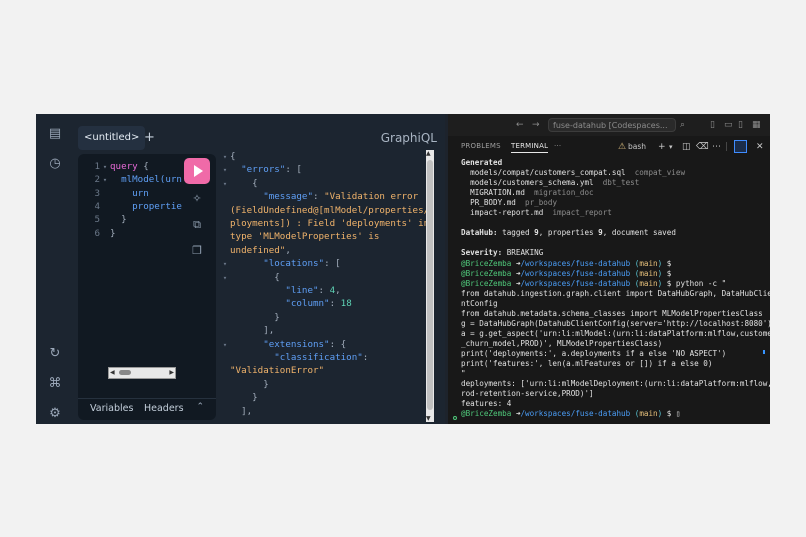  What do you see at coordinates (261, 169) in the screenshot?
I see `response-line: ▾ "errors": [` at bounding box center [261, 169].